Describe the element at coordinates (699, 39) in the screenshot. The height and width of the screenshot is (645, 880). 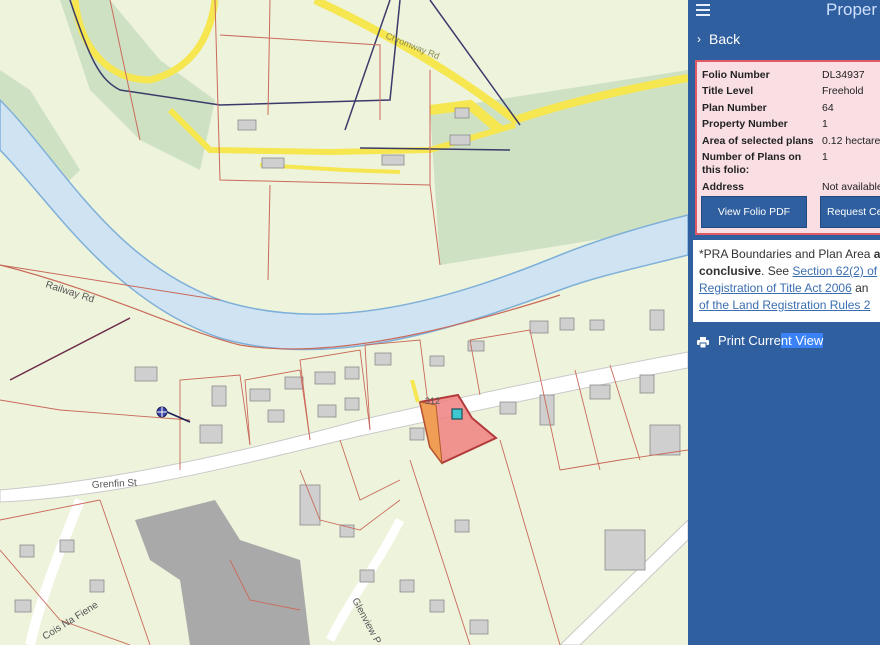
I see `chevron-right-icon: ›` at that location.